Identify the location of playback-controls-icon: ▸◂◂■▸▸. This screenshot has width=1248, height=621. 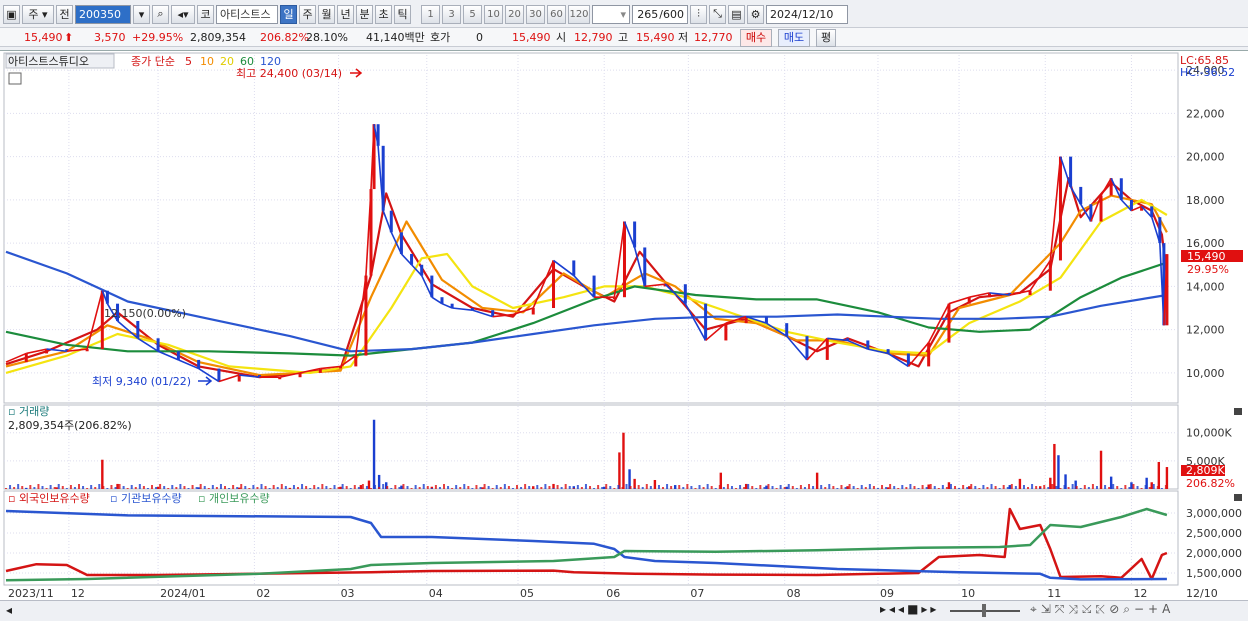
(909, 609).